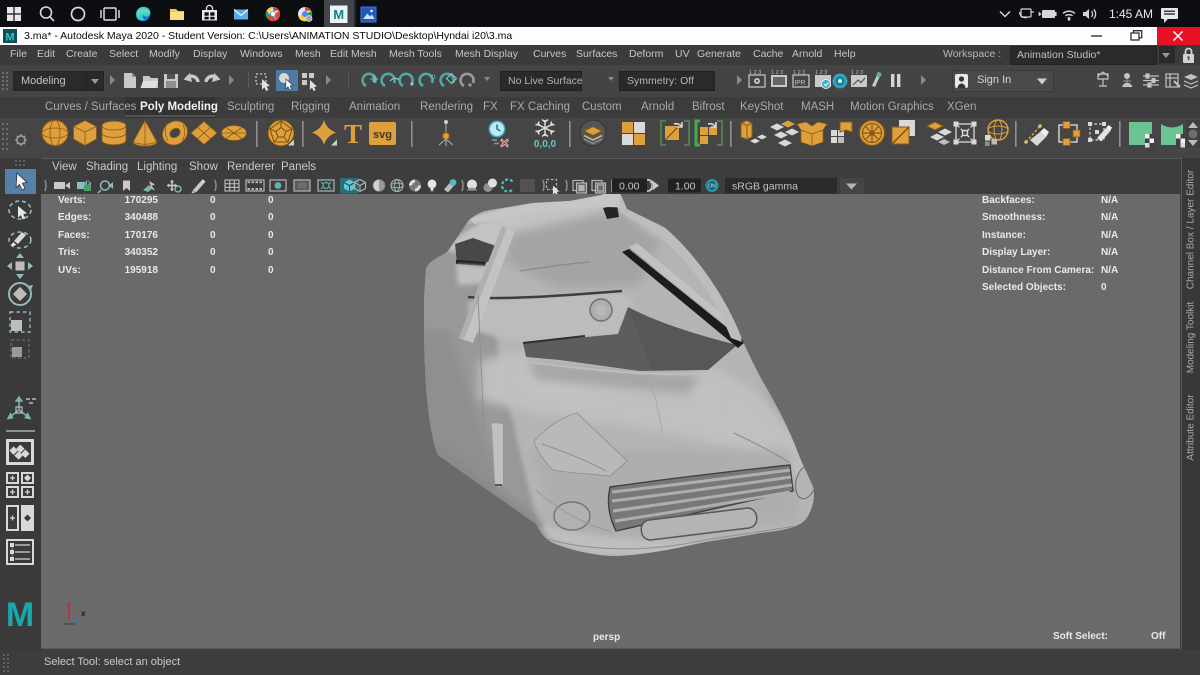 This screenshot has width=1200, height=675. Describe the element at coordinates (83, 613) in the screenshot. I see `svg-text: x` at that location.